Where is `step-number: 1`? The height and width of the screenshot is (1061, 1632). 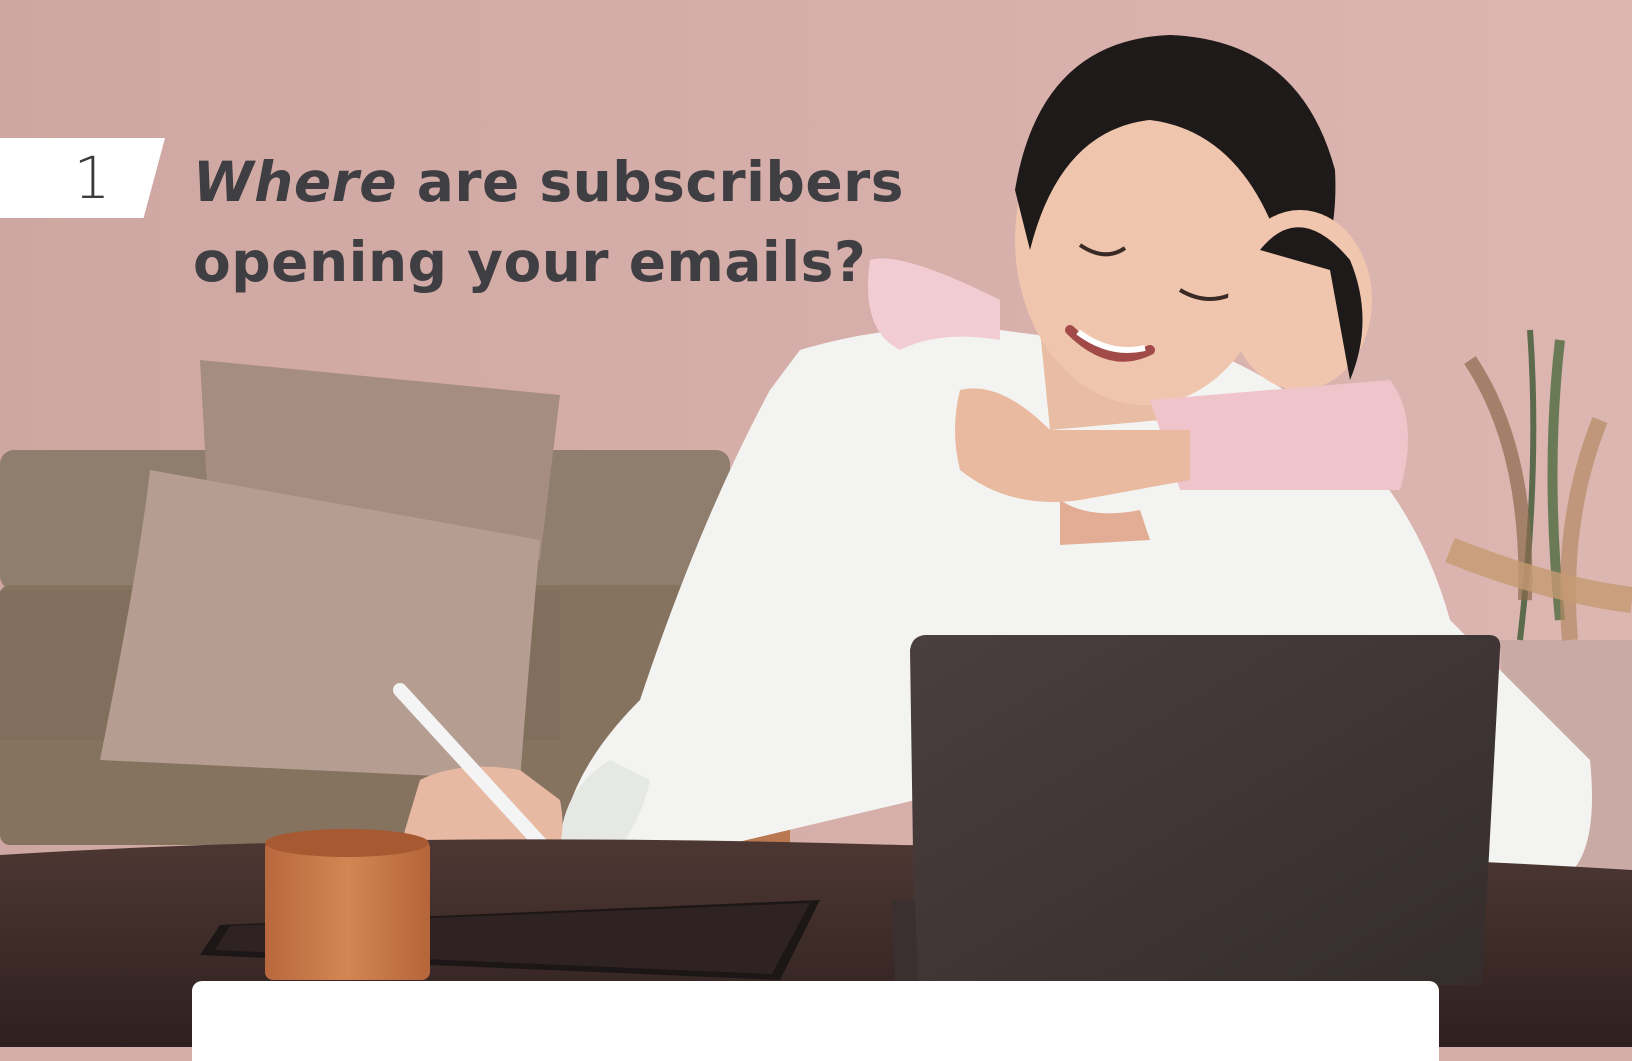
step-number: 1 is located at coordinates (92, 178).